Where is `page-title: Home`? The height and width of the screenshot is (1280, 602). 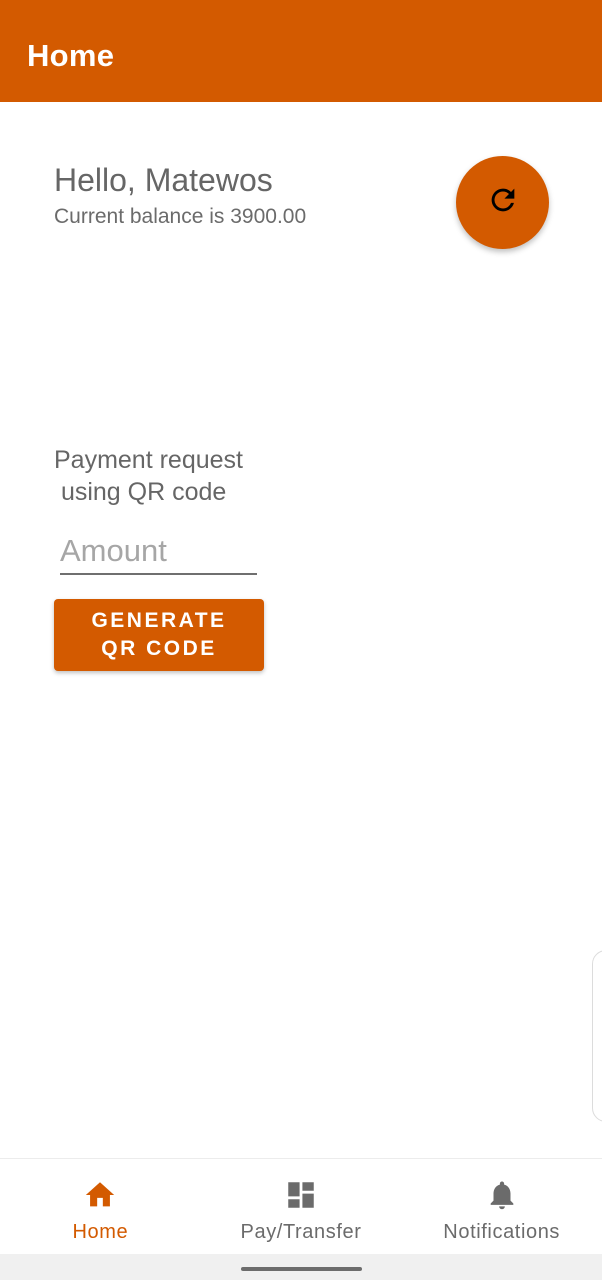 page-title: Home is located at coordinates (71, 55).